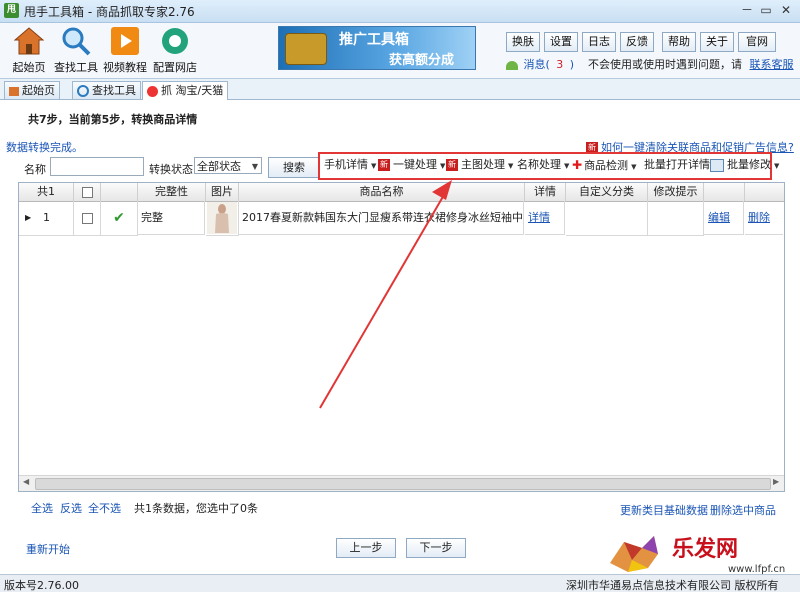 This screenshot has height=593, width=800. I want to click on scroll-left-icon: ◀, so click(26, 481).